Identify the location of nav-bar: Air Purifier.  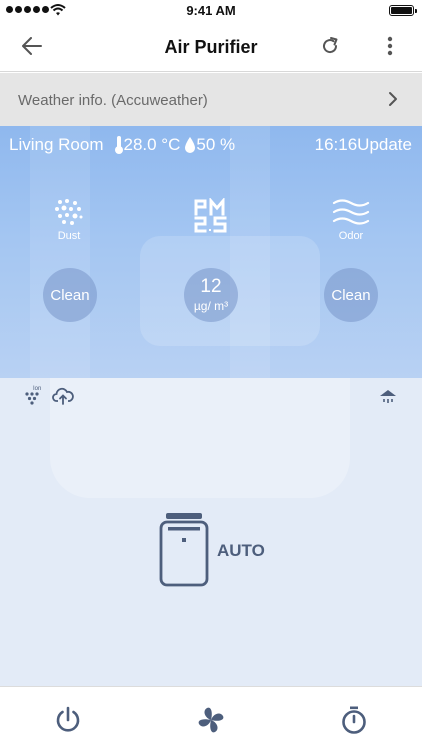
(211, 46).